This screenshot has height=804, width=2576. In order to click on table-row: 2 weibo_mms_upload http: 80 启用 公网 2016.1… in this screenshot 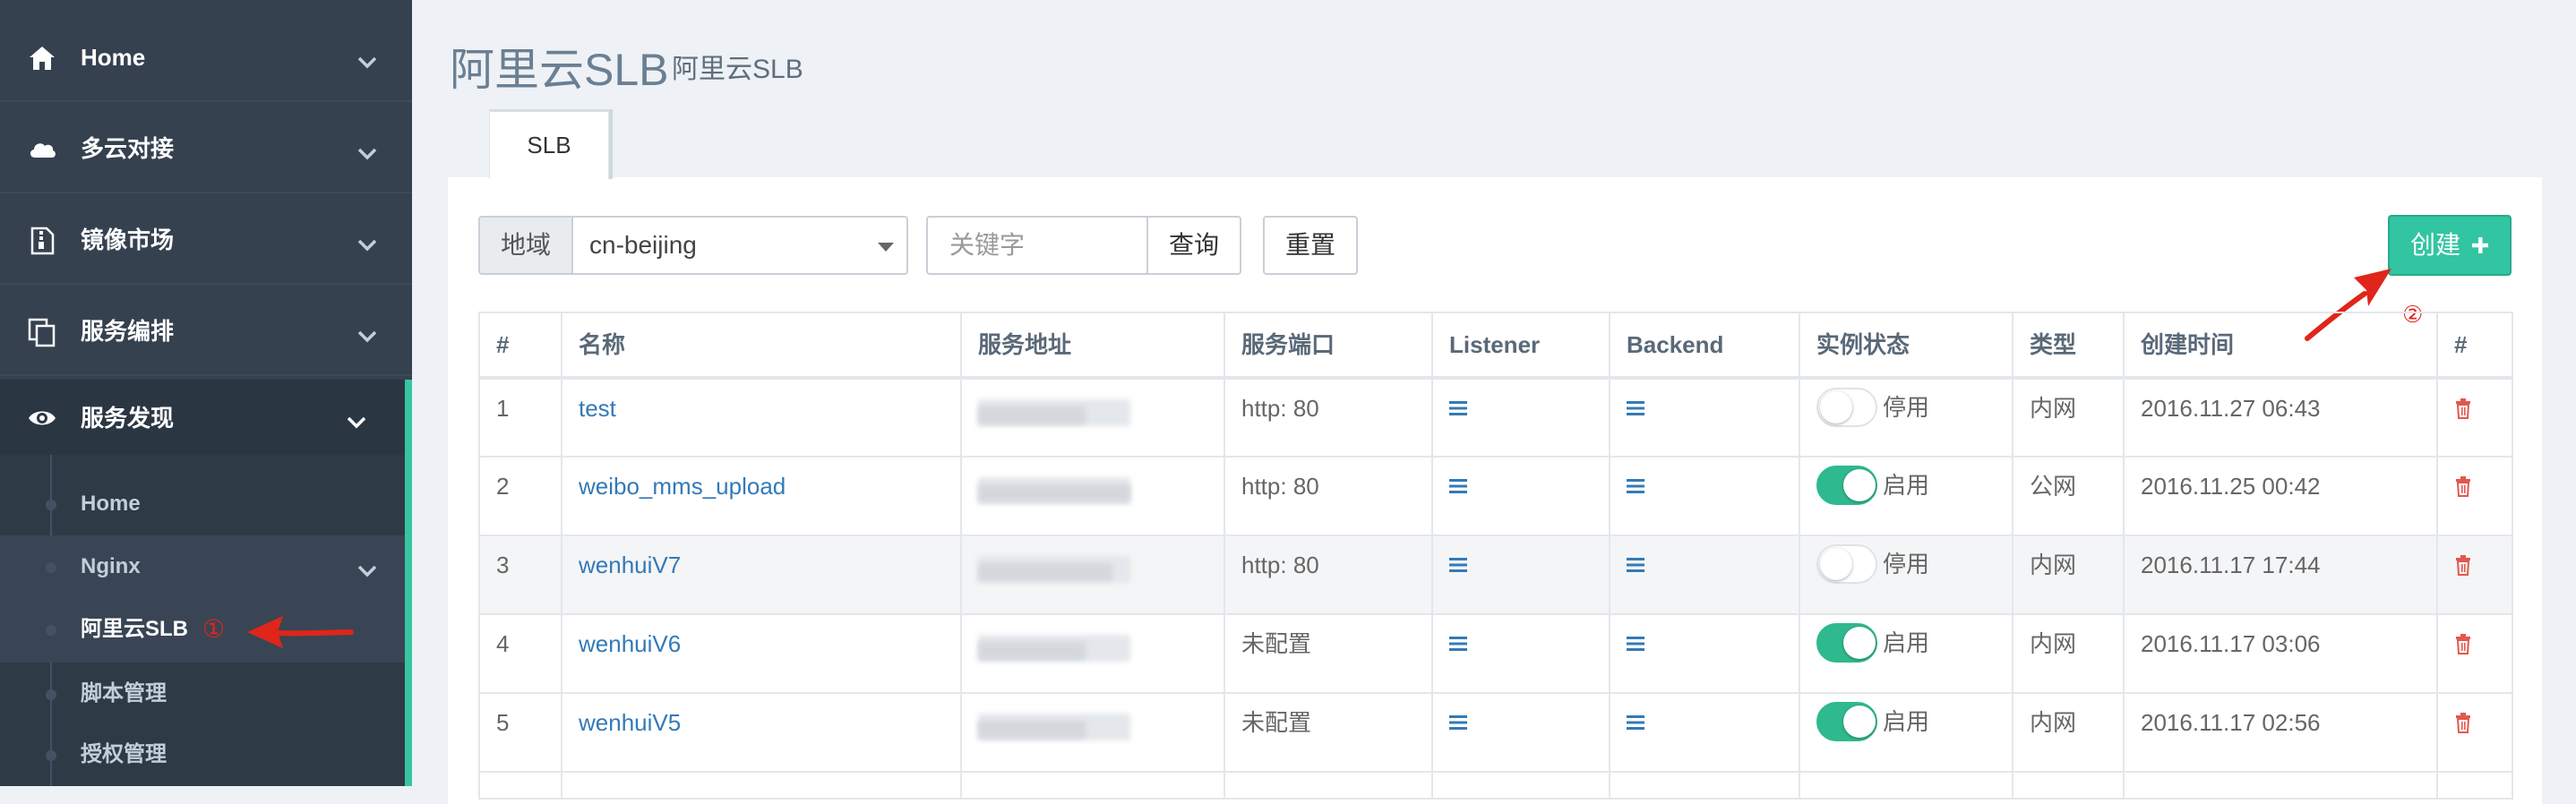, I will do `click(1495, 496)`.